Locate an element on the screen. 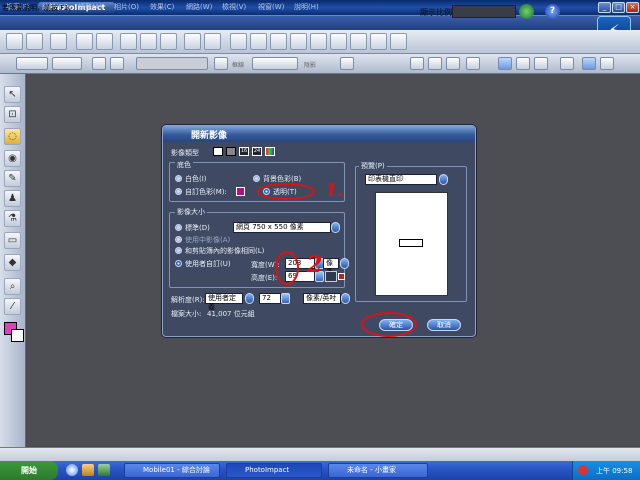  shadow-toggle is located at coordinates (347, 63).